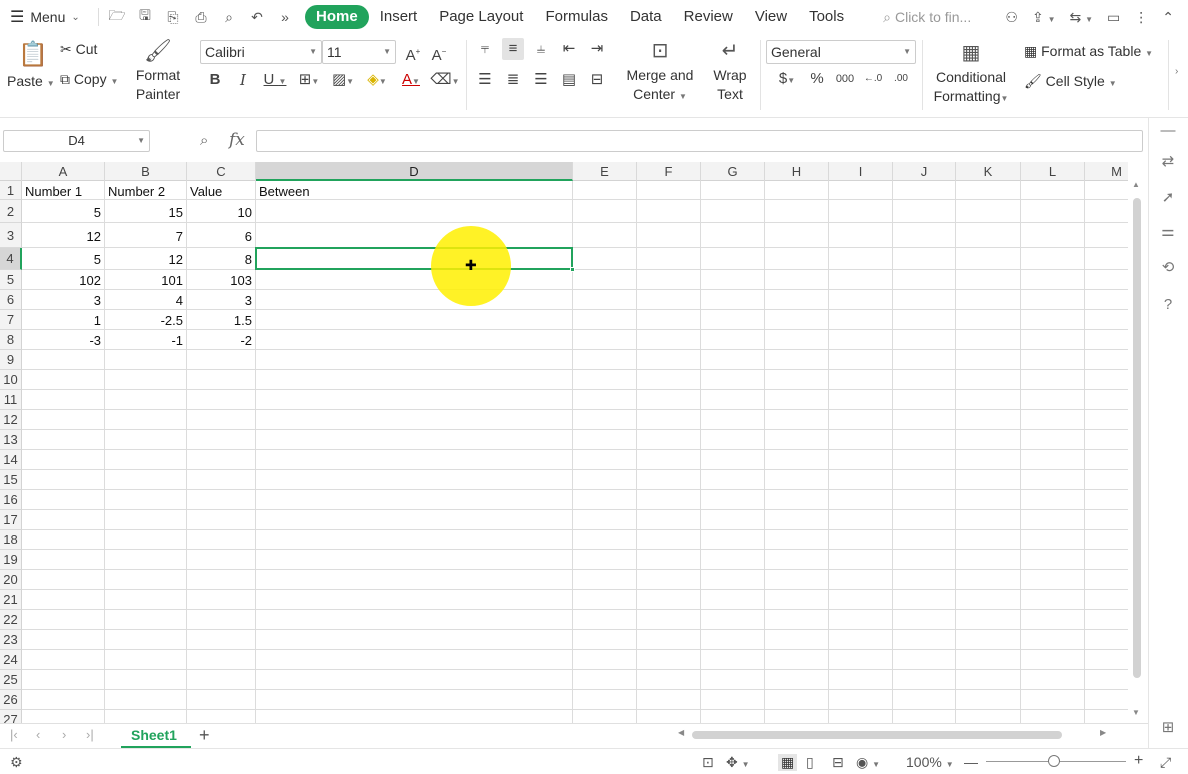  Describe the element at coordinates (11, 640) in the screenshot. I see `row-header-23: 23` at that location.